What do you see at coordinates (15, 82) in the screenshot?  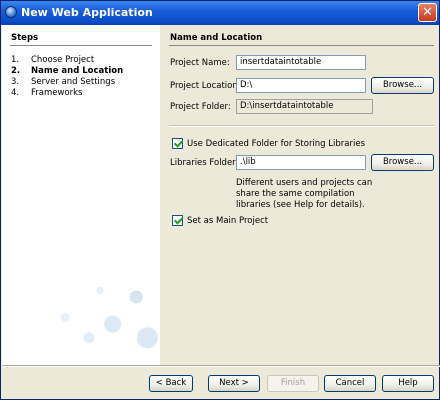 I see `step-number: 3.` at bounding box center [15, 82].